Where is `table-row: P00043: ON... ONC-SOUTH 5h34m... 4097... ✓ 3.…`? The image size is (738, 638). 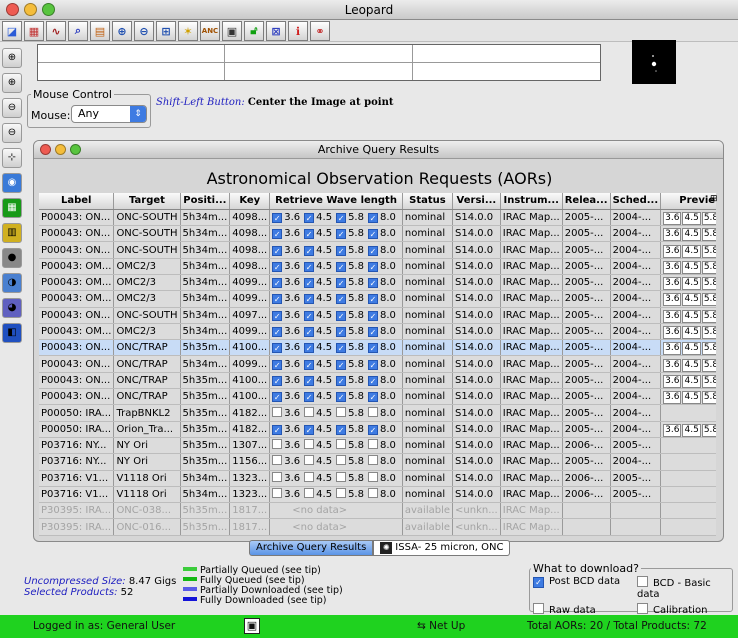
table-row: P00043: ON... ONC-SOUTH 5h34m... 4097... ✓ 3.… is located at coordinates (377, 315).